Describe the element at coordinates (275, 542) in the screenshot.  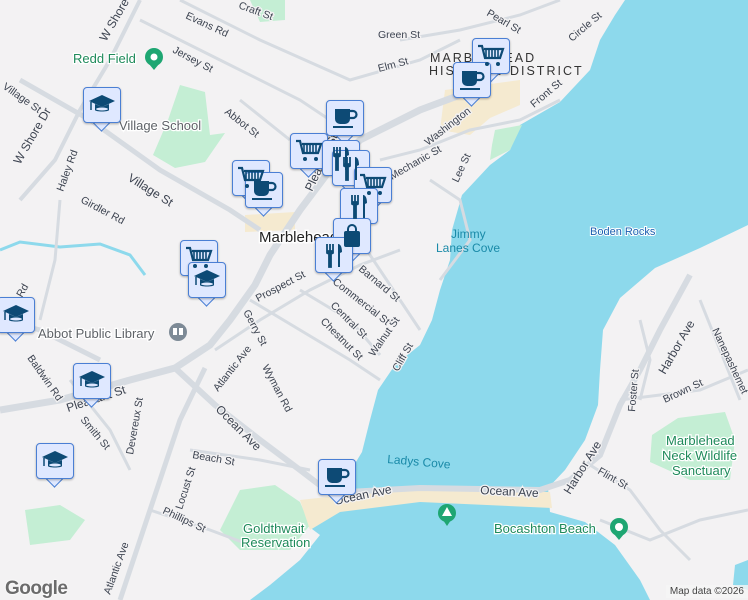
I see `poi-label: Reservation` at that location.